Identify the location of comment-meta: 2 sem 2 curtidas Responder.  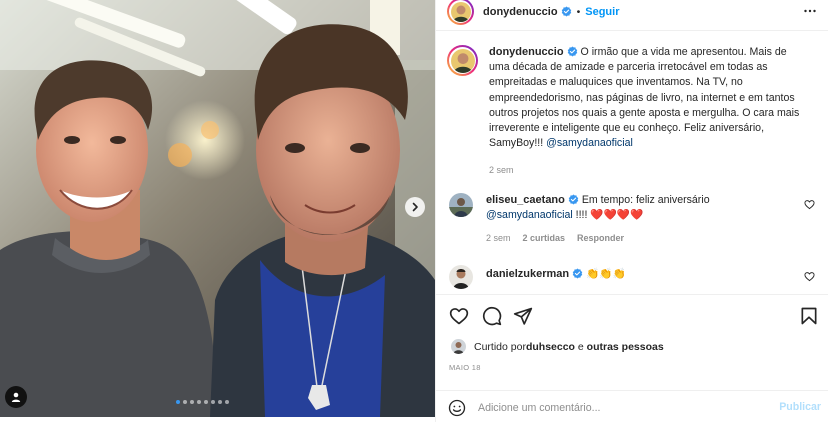
(636, 238).